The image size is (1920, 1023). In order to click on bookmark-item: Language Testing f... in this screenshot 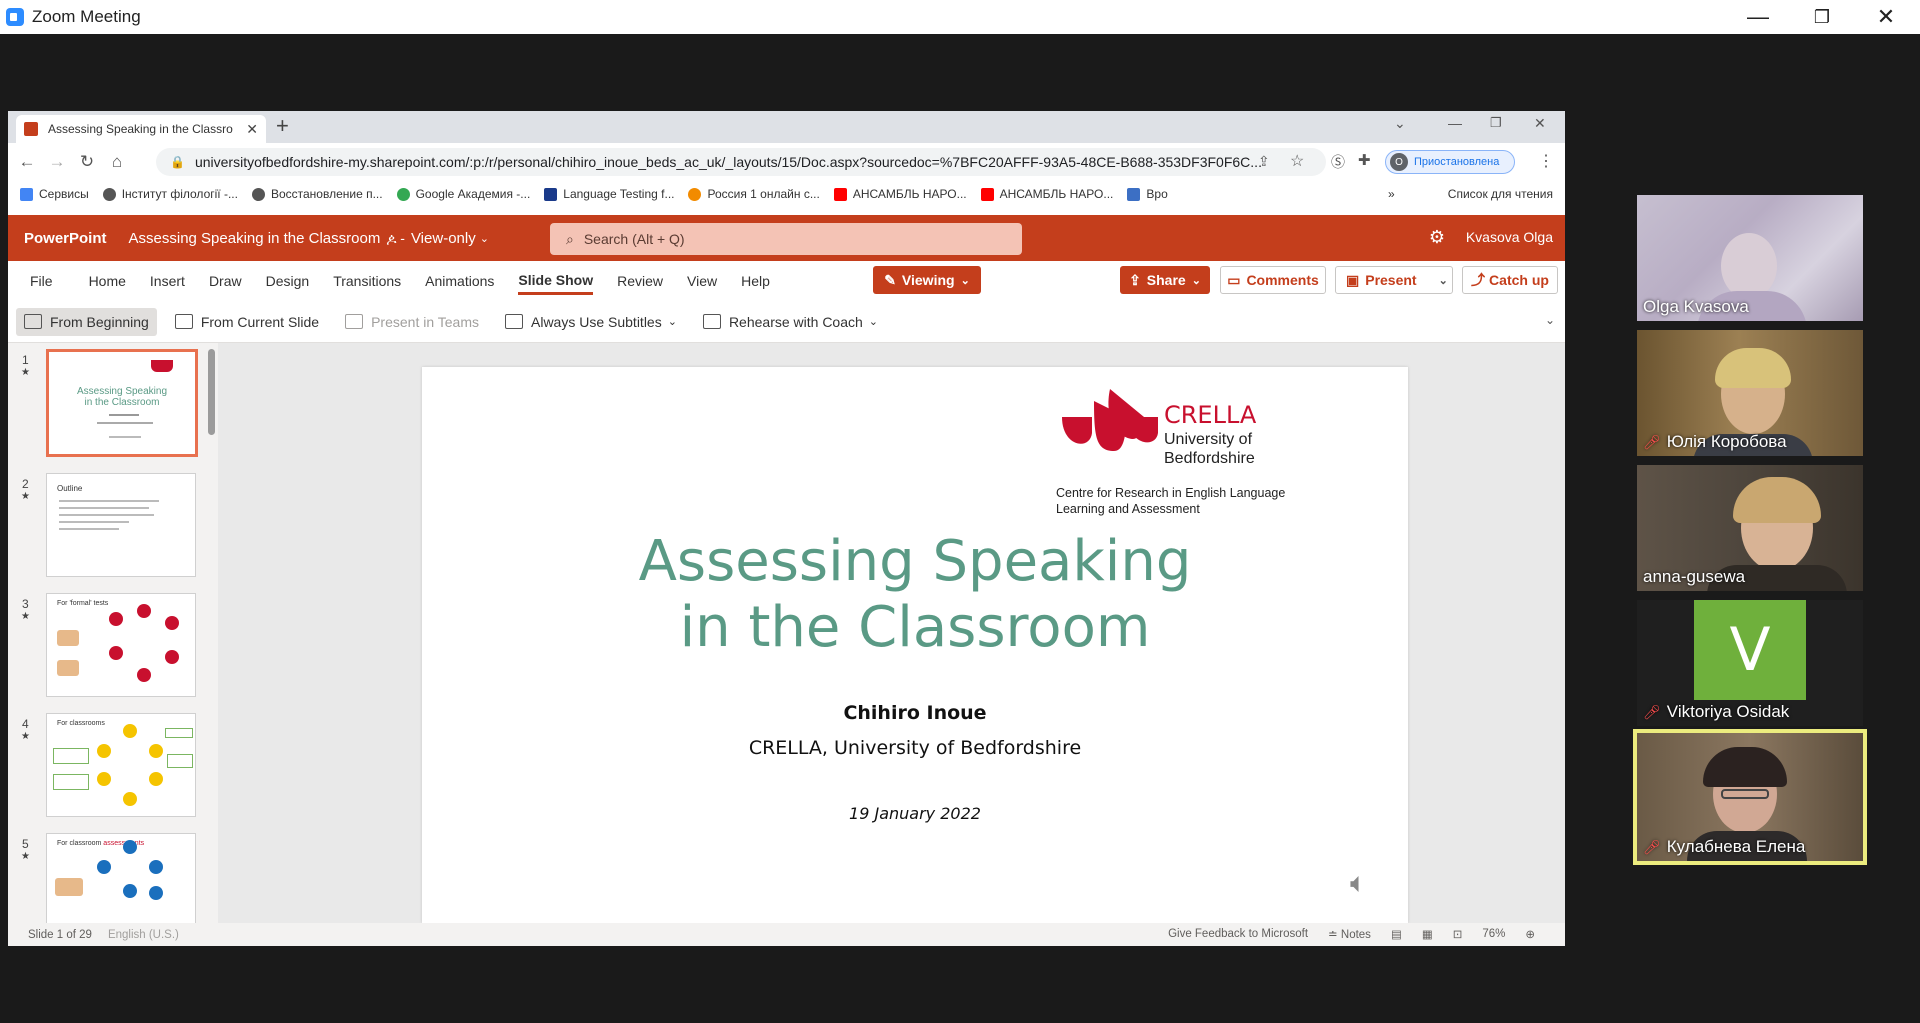, I will do `click(609, 194)`.